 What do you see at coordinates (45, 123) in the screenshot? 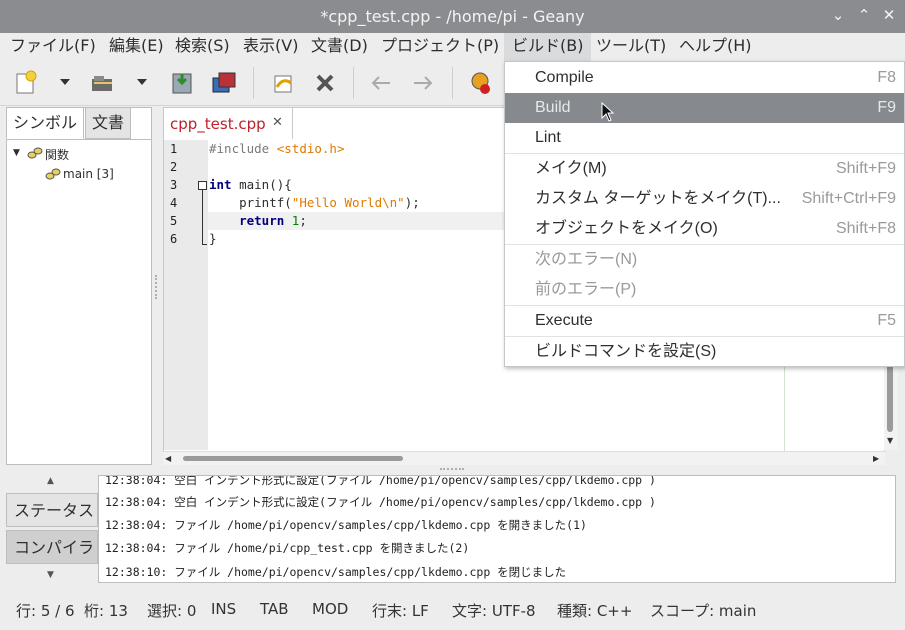
I see `tab-symbols: シンボル` at bounding box center [45, 123].